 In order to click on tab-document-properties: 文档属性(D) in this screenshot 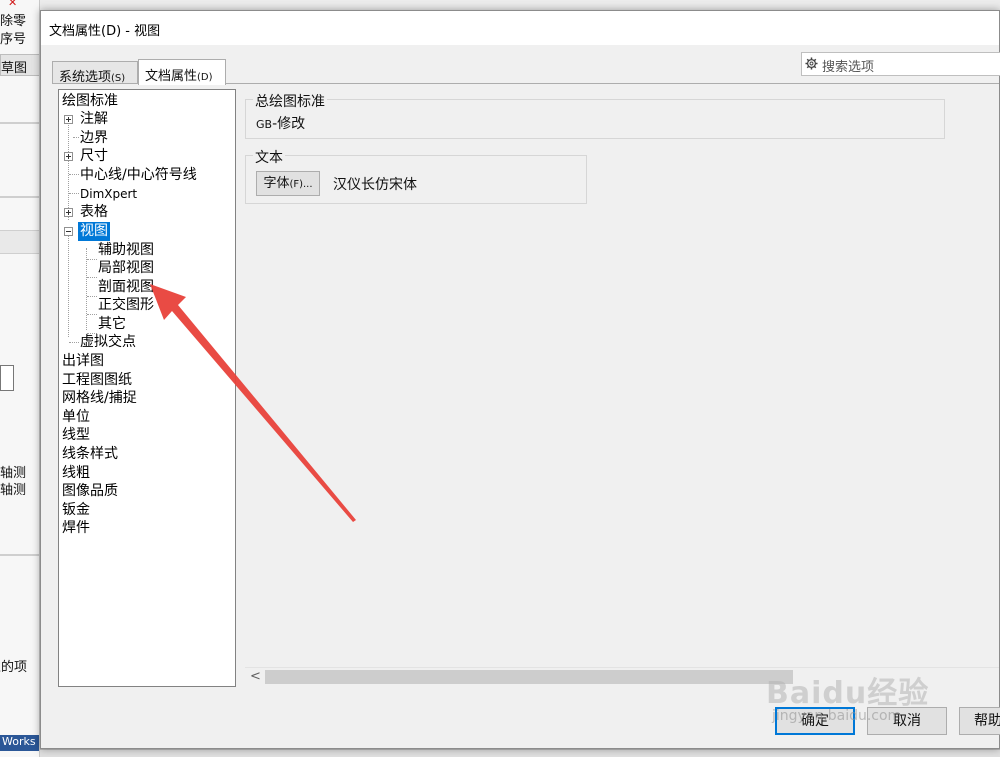, I will do `click(182, 72)`.